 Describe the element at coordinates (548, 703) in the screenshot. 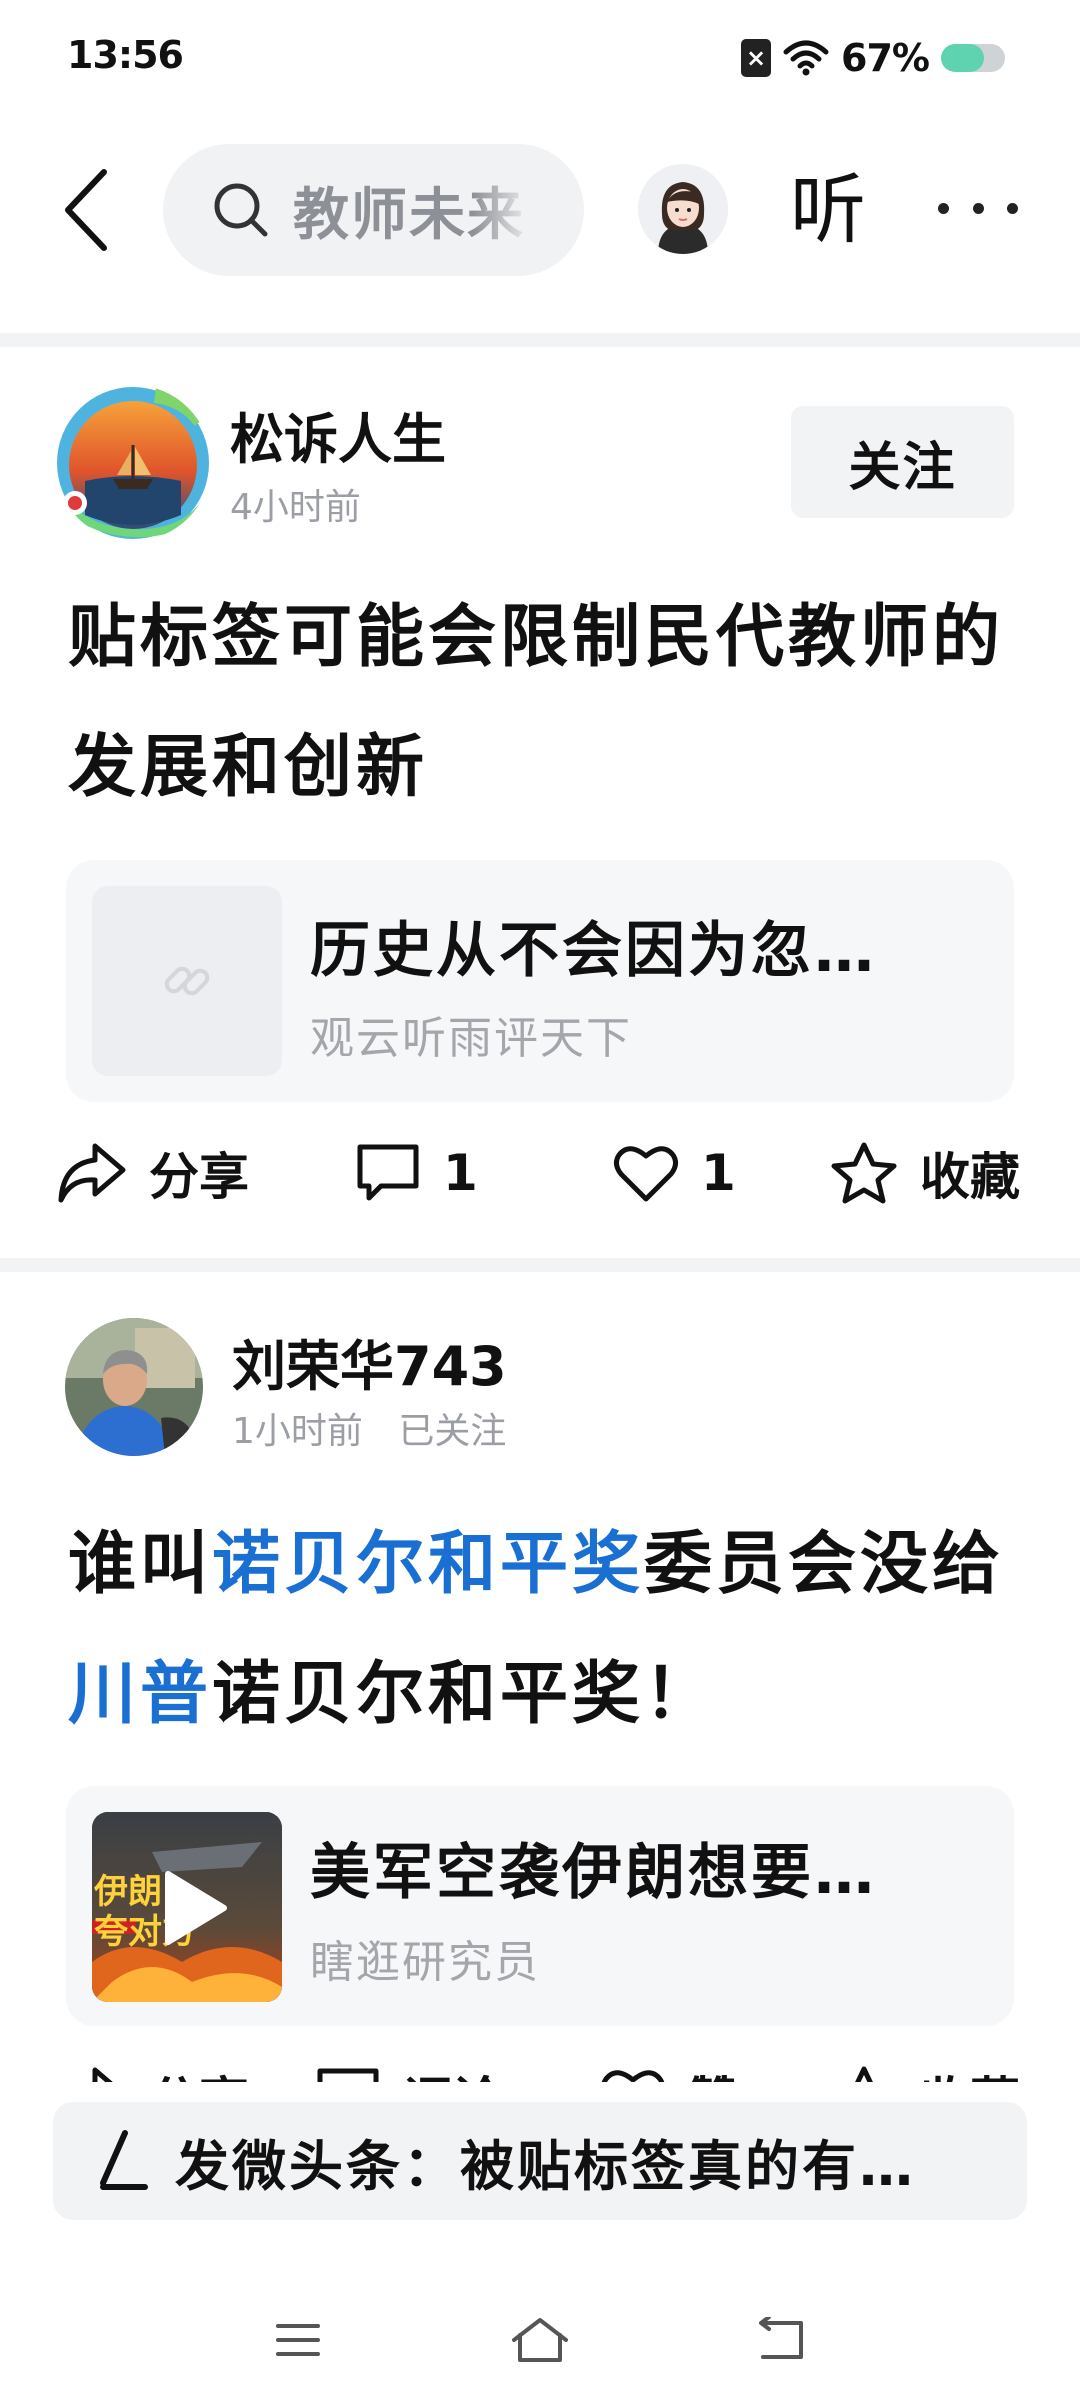

I see `post-title: 贴标签可能会限制民代教师的发展和创新` at that location.